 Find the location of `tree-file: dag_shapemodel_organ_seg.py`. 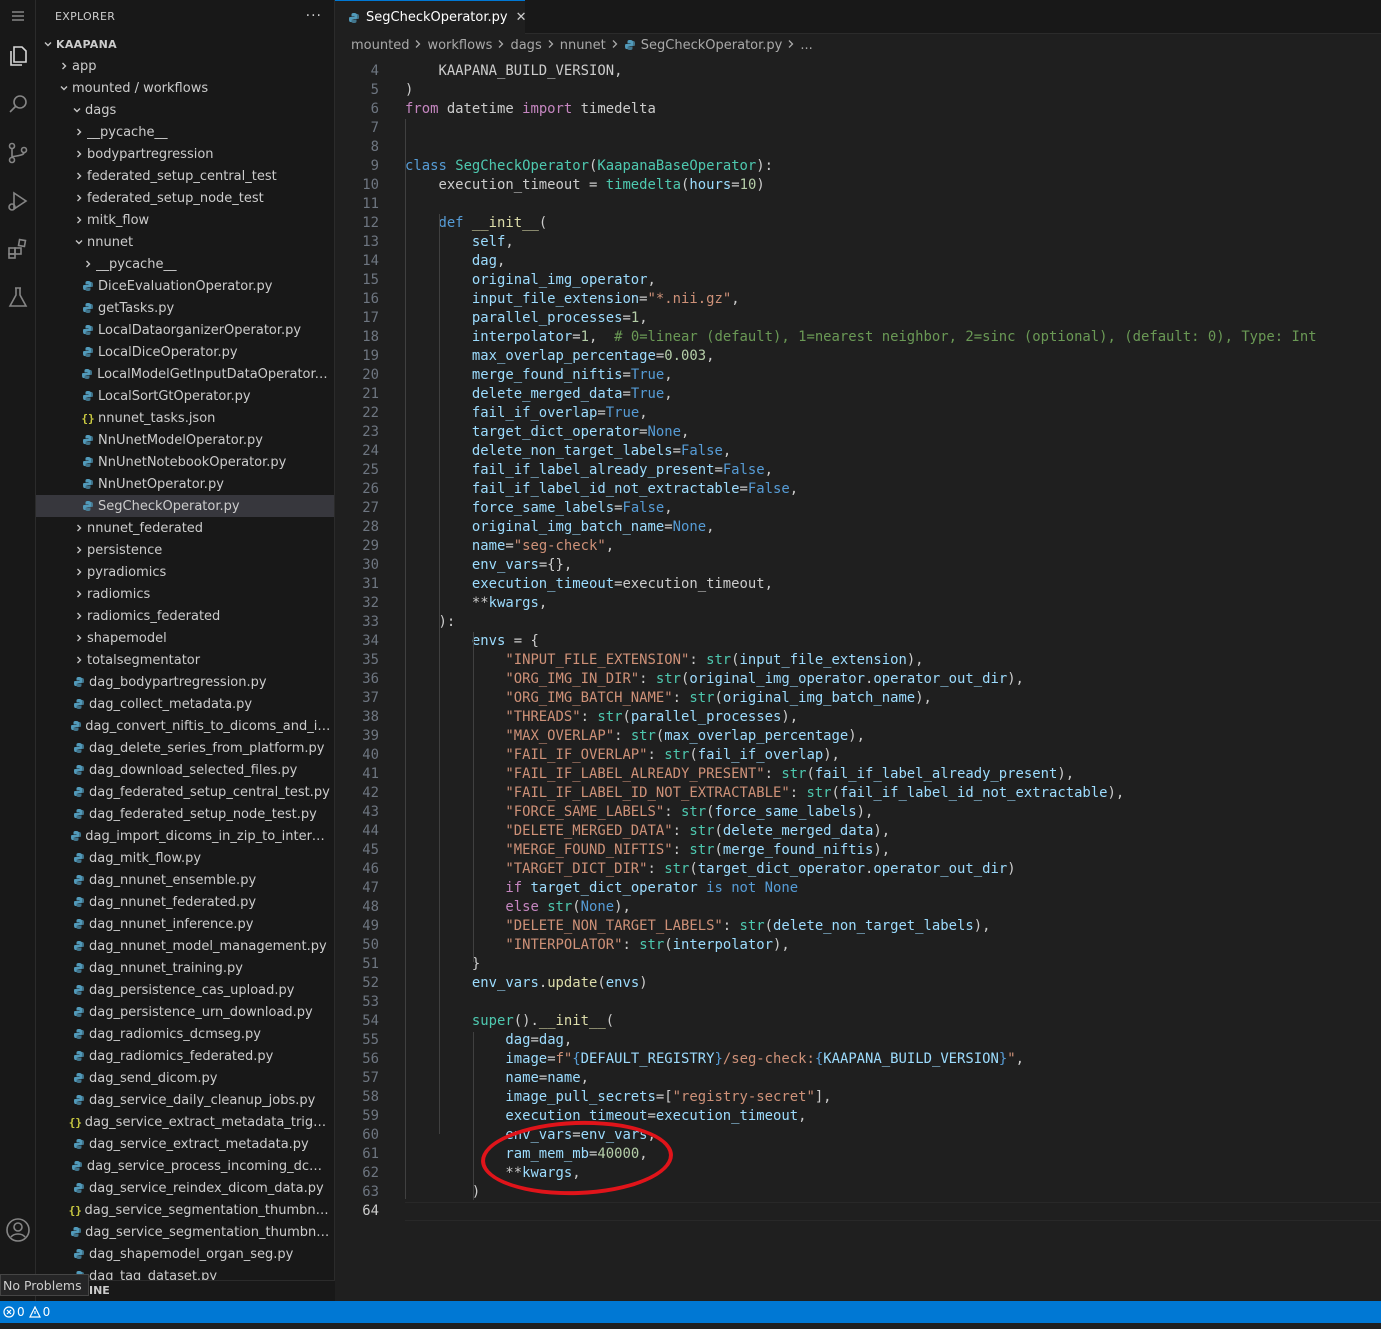

tree-file: dag_shapemodel_organ_seg.py is located at coordinates (185, 1254).